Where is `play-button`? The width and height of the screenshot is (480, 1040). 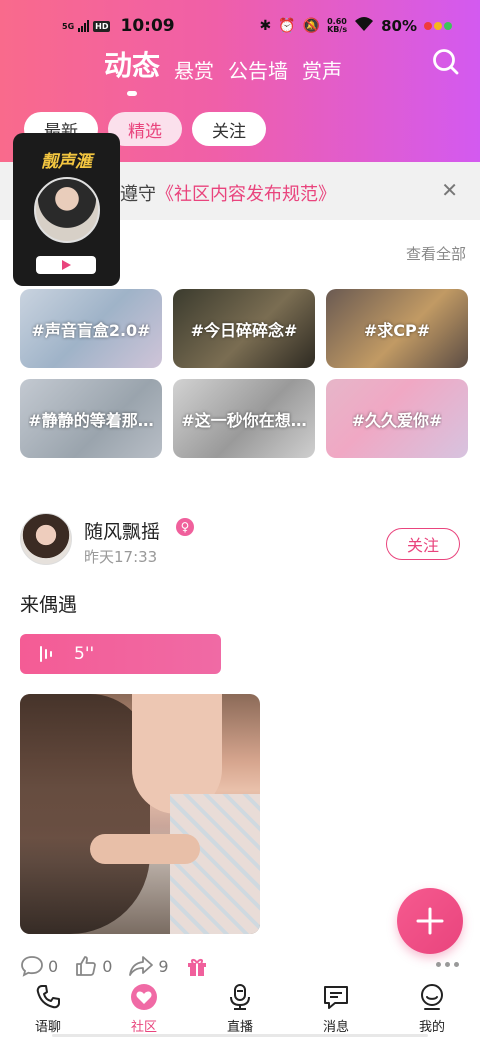
play-button is located at coordinates (66, 265).